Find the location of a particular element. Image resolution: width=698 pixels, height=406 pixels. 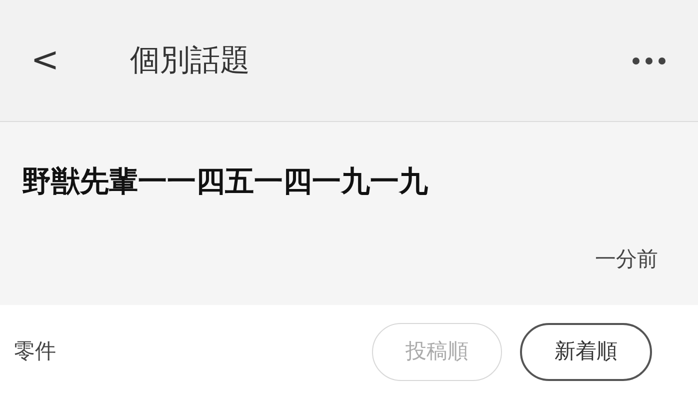

page-title: 個別話題 is located at coordinates (190, 61).